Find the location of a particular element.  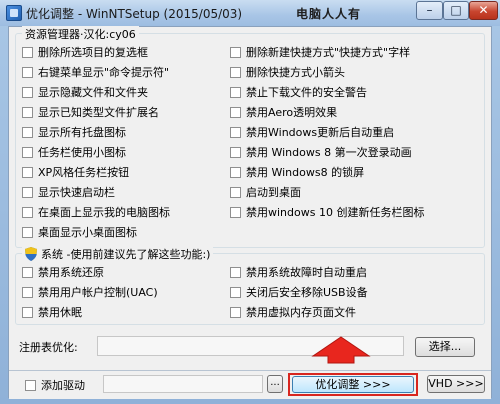

explorer-left-option: 任务栏使用小图标 is located at coordinates (74, 152).